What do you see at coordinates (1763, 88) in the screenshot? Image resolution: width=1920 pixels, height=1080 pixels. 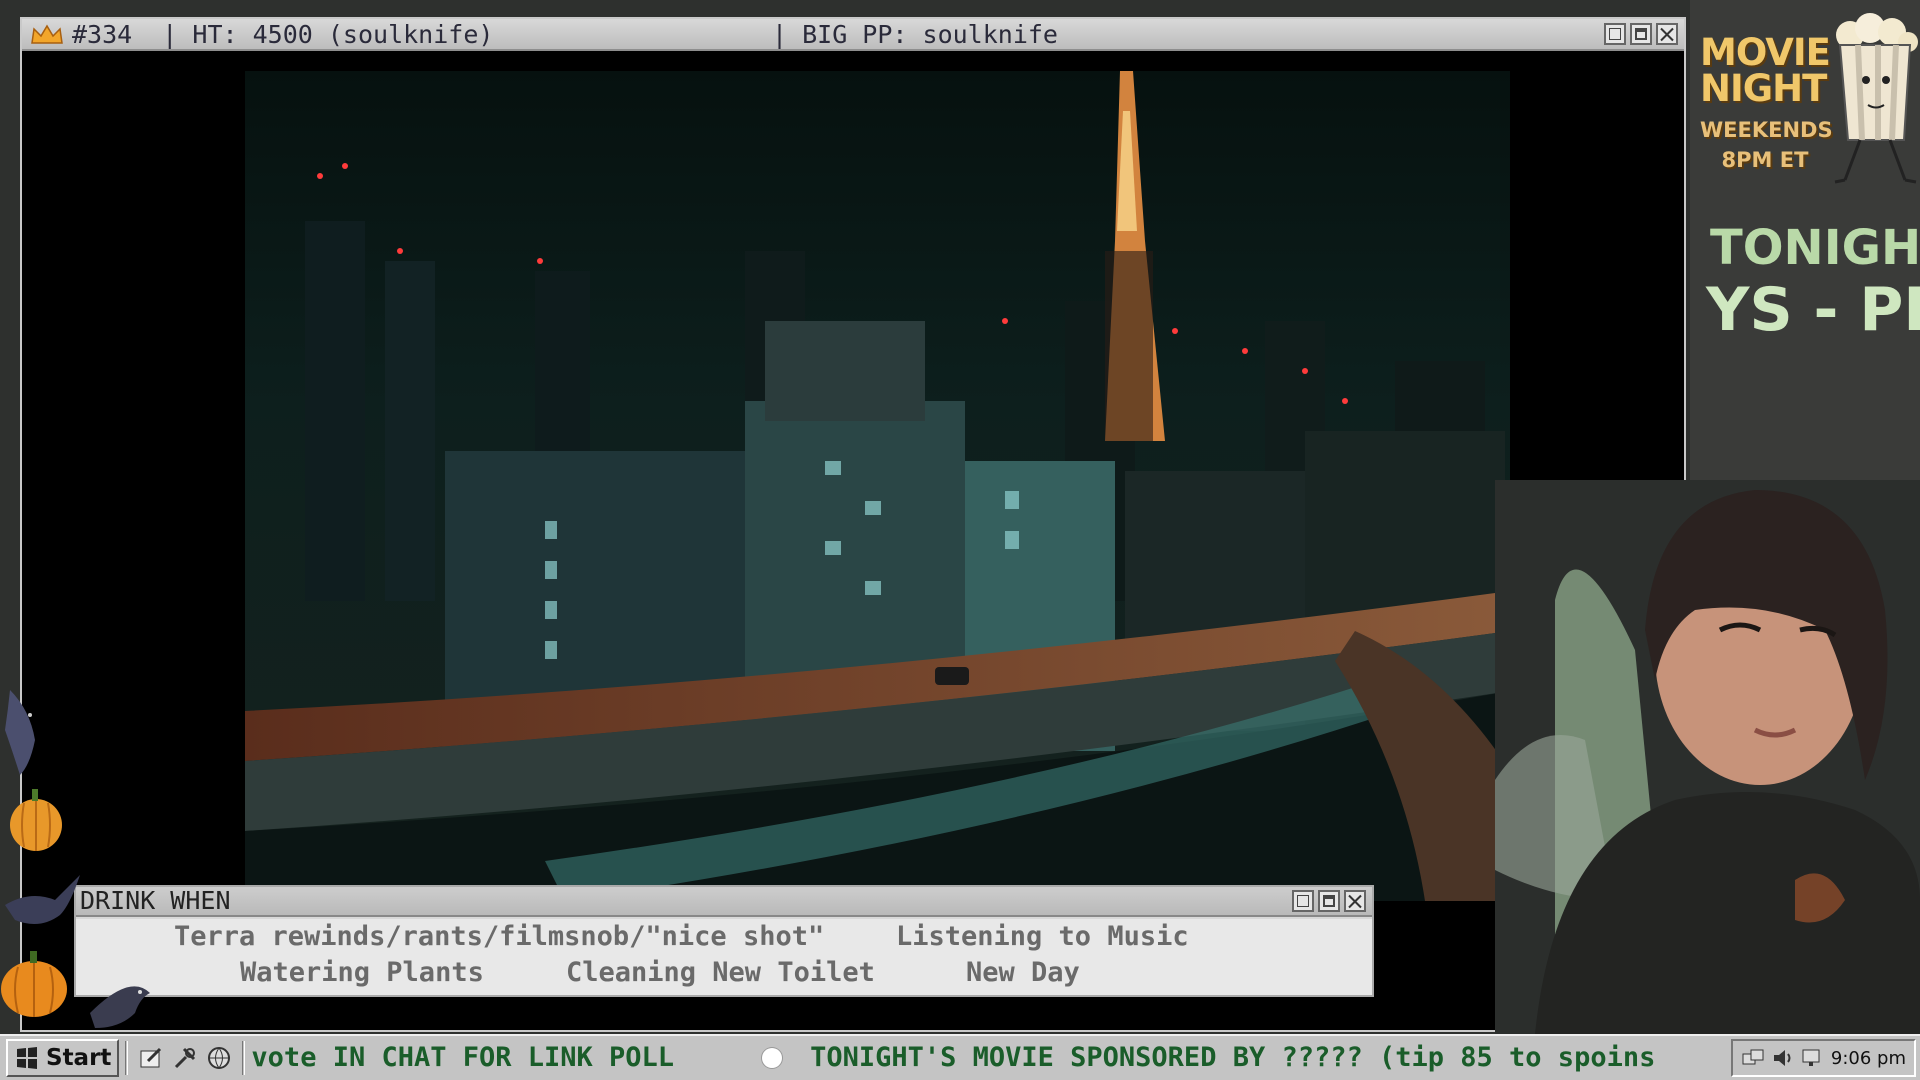 I see `movie-night-line: NIGHT` at bounding box center [1763, 88].